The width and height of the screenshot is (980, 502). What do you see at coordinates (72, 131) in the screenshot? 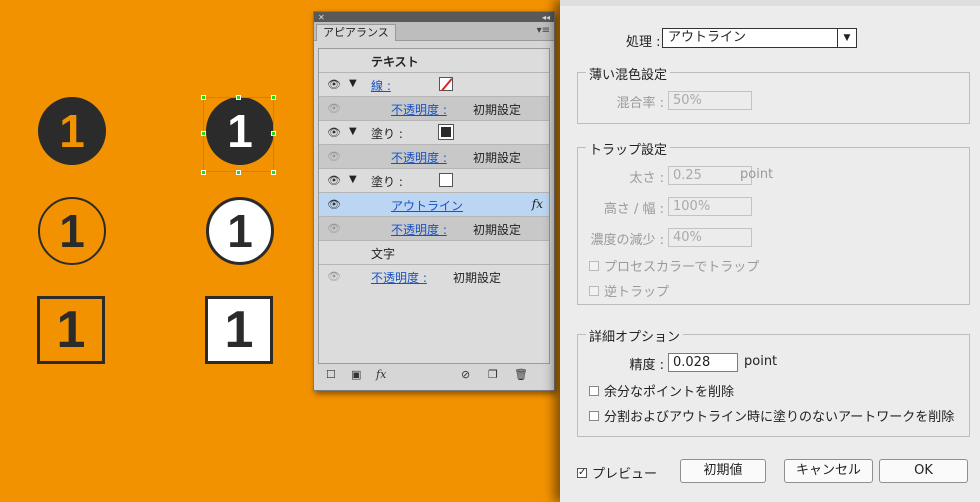
I see `number-icon-filled-circle: 1` at bounding box center [72, 131].